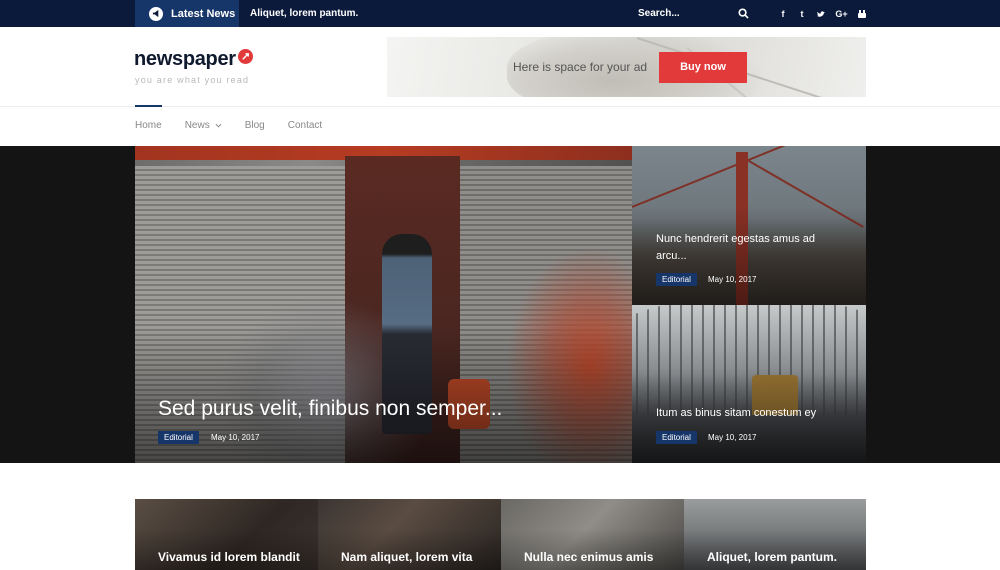  Describe the element at coordinates (197, 125) in the screenshot. I see `nav-item-label: News` at that location.